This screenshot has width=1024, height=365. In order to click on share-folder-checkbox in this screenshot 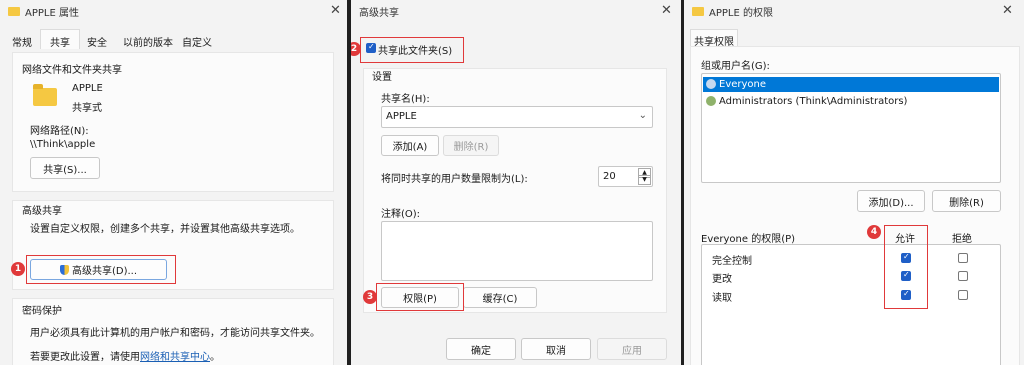, I will do `click(371, 47)`.